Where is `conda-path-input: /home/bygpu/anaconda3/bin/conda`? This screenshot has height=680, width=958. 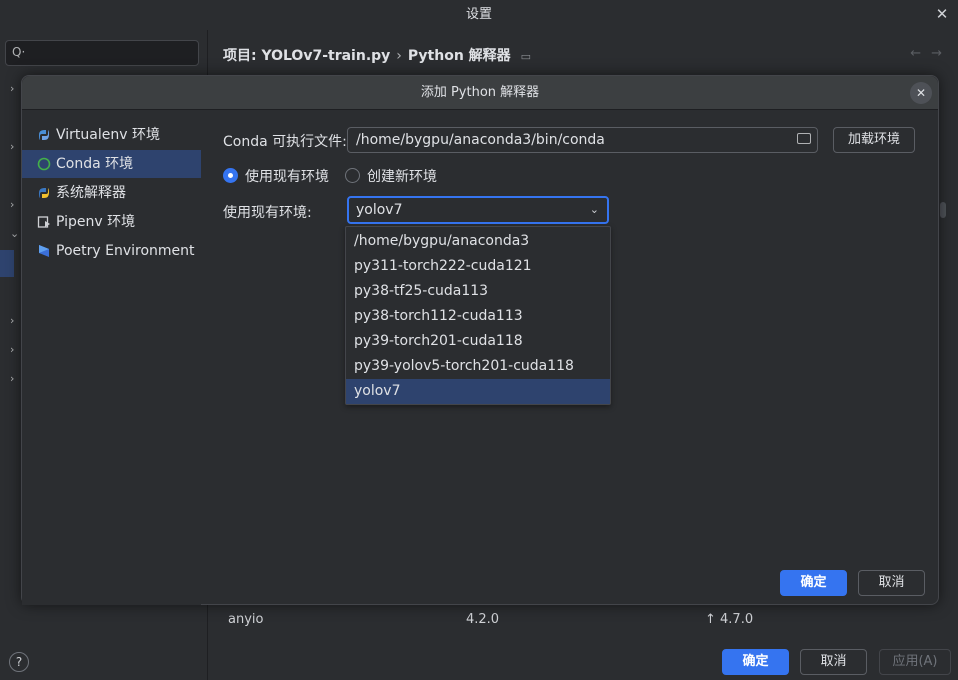
conda-path-input: /home/bygpu/anaconda3/bin/conda is located at coordinates (582, 140).